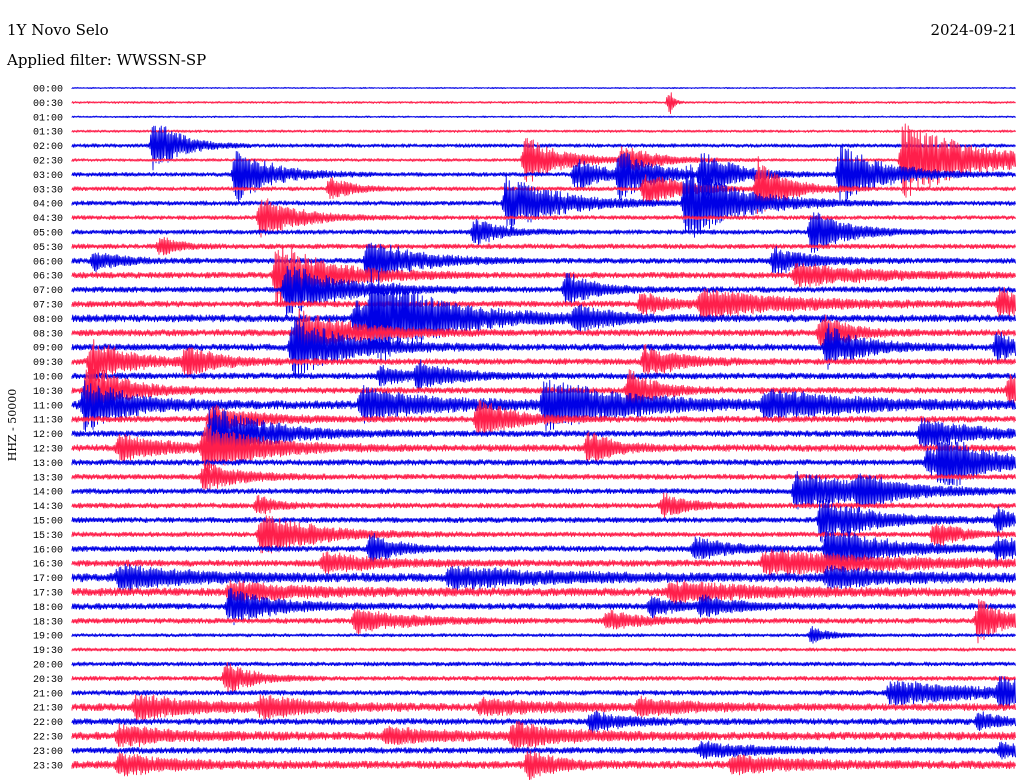  I want to click on time-tick-label: 05:00, so click(48, 234).